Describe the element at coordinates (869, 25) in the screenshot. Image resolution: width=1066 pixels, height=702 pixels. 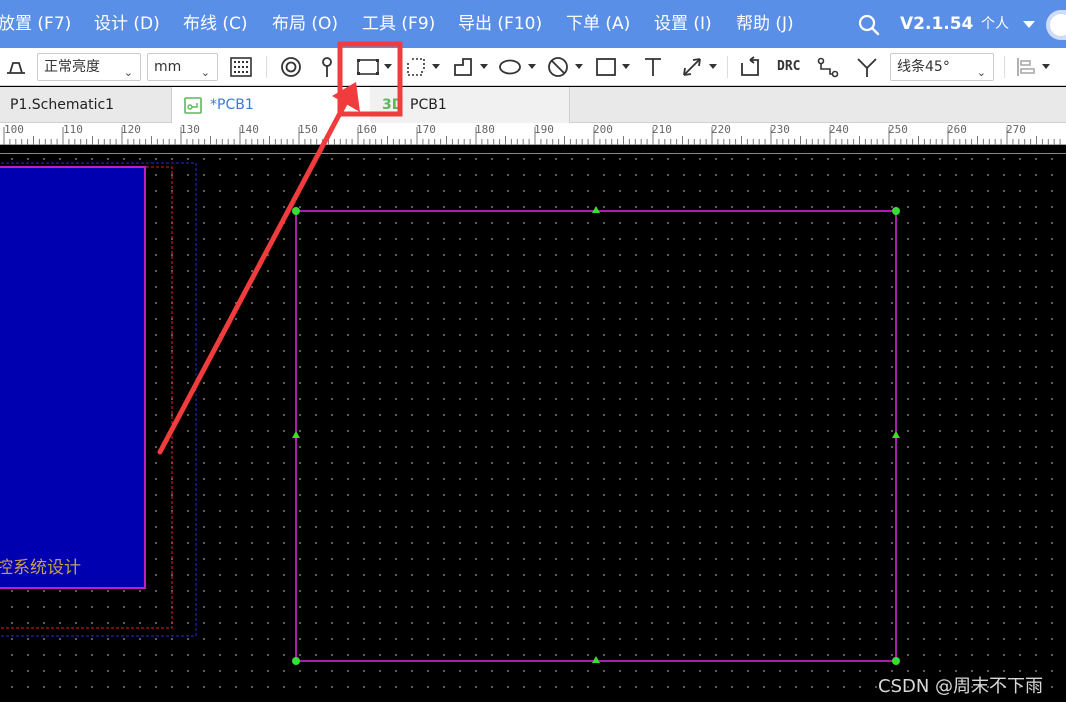
I see `search-icon` at that location.